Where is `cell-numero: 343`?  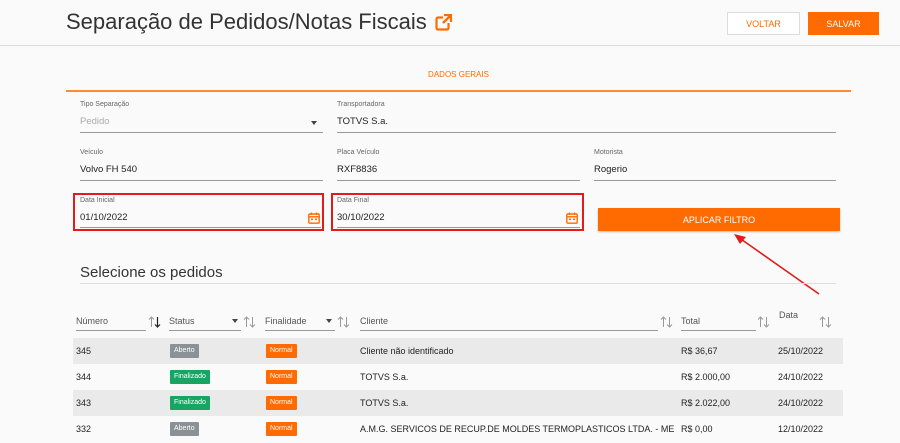
cell-numero: 343 is located at coordinates (84, 403).